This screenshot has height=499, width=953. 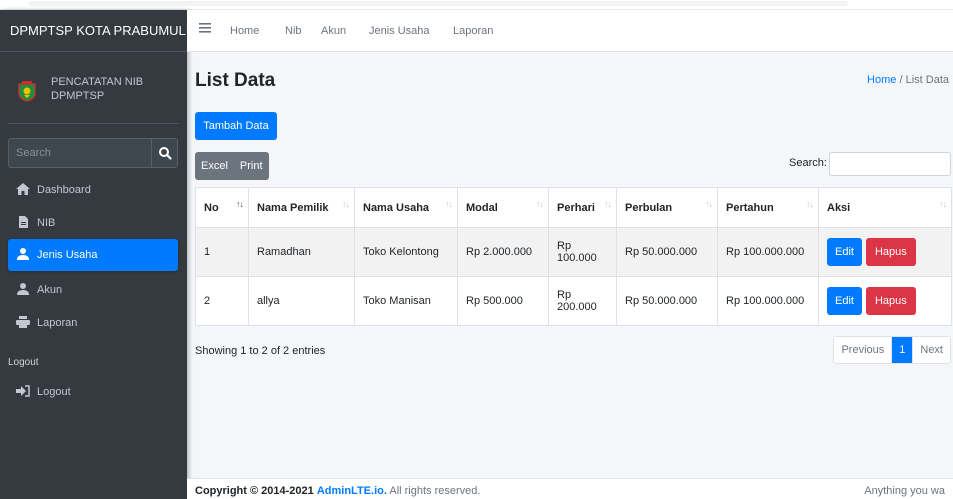 I want to click on users-icon, so click(x=23, y=289).